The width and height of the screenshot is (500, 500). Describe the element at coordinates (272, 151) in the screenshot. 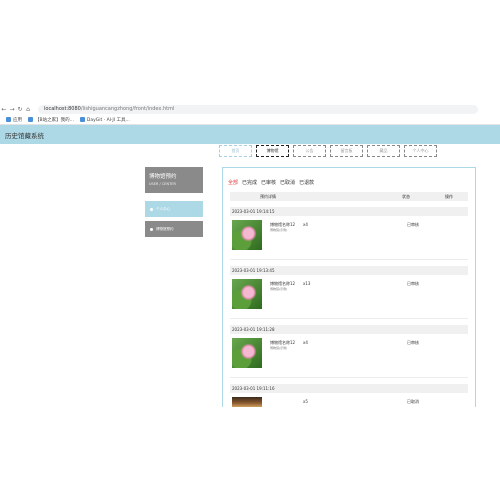

I see `nav-item-museum: 博物馆` at that location.